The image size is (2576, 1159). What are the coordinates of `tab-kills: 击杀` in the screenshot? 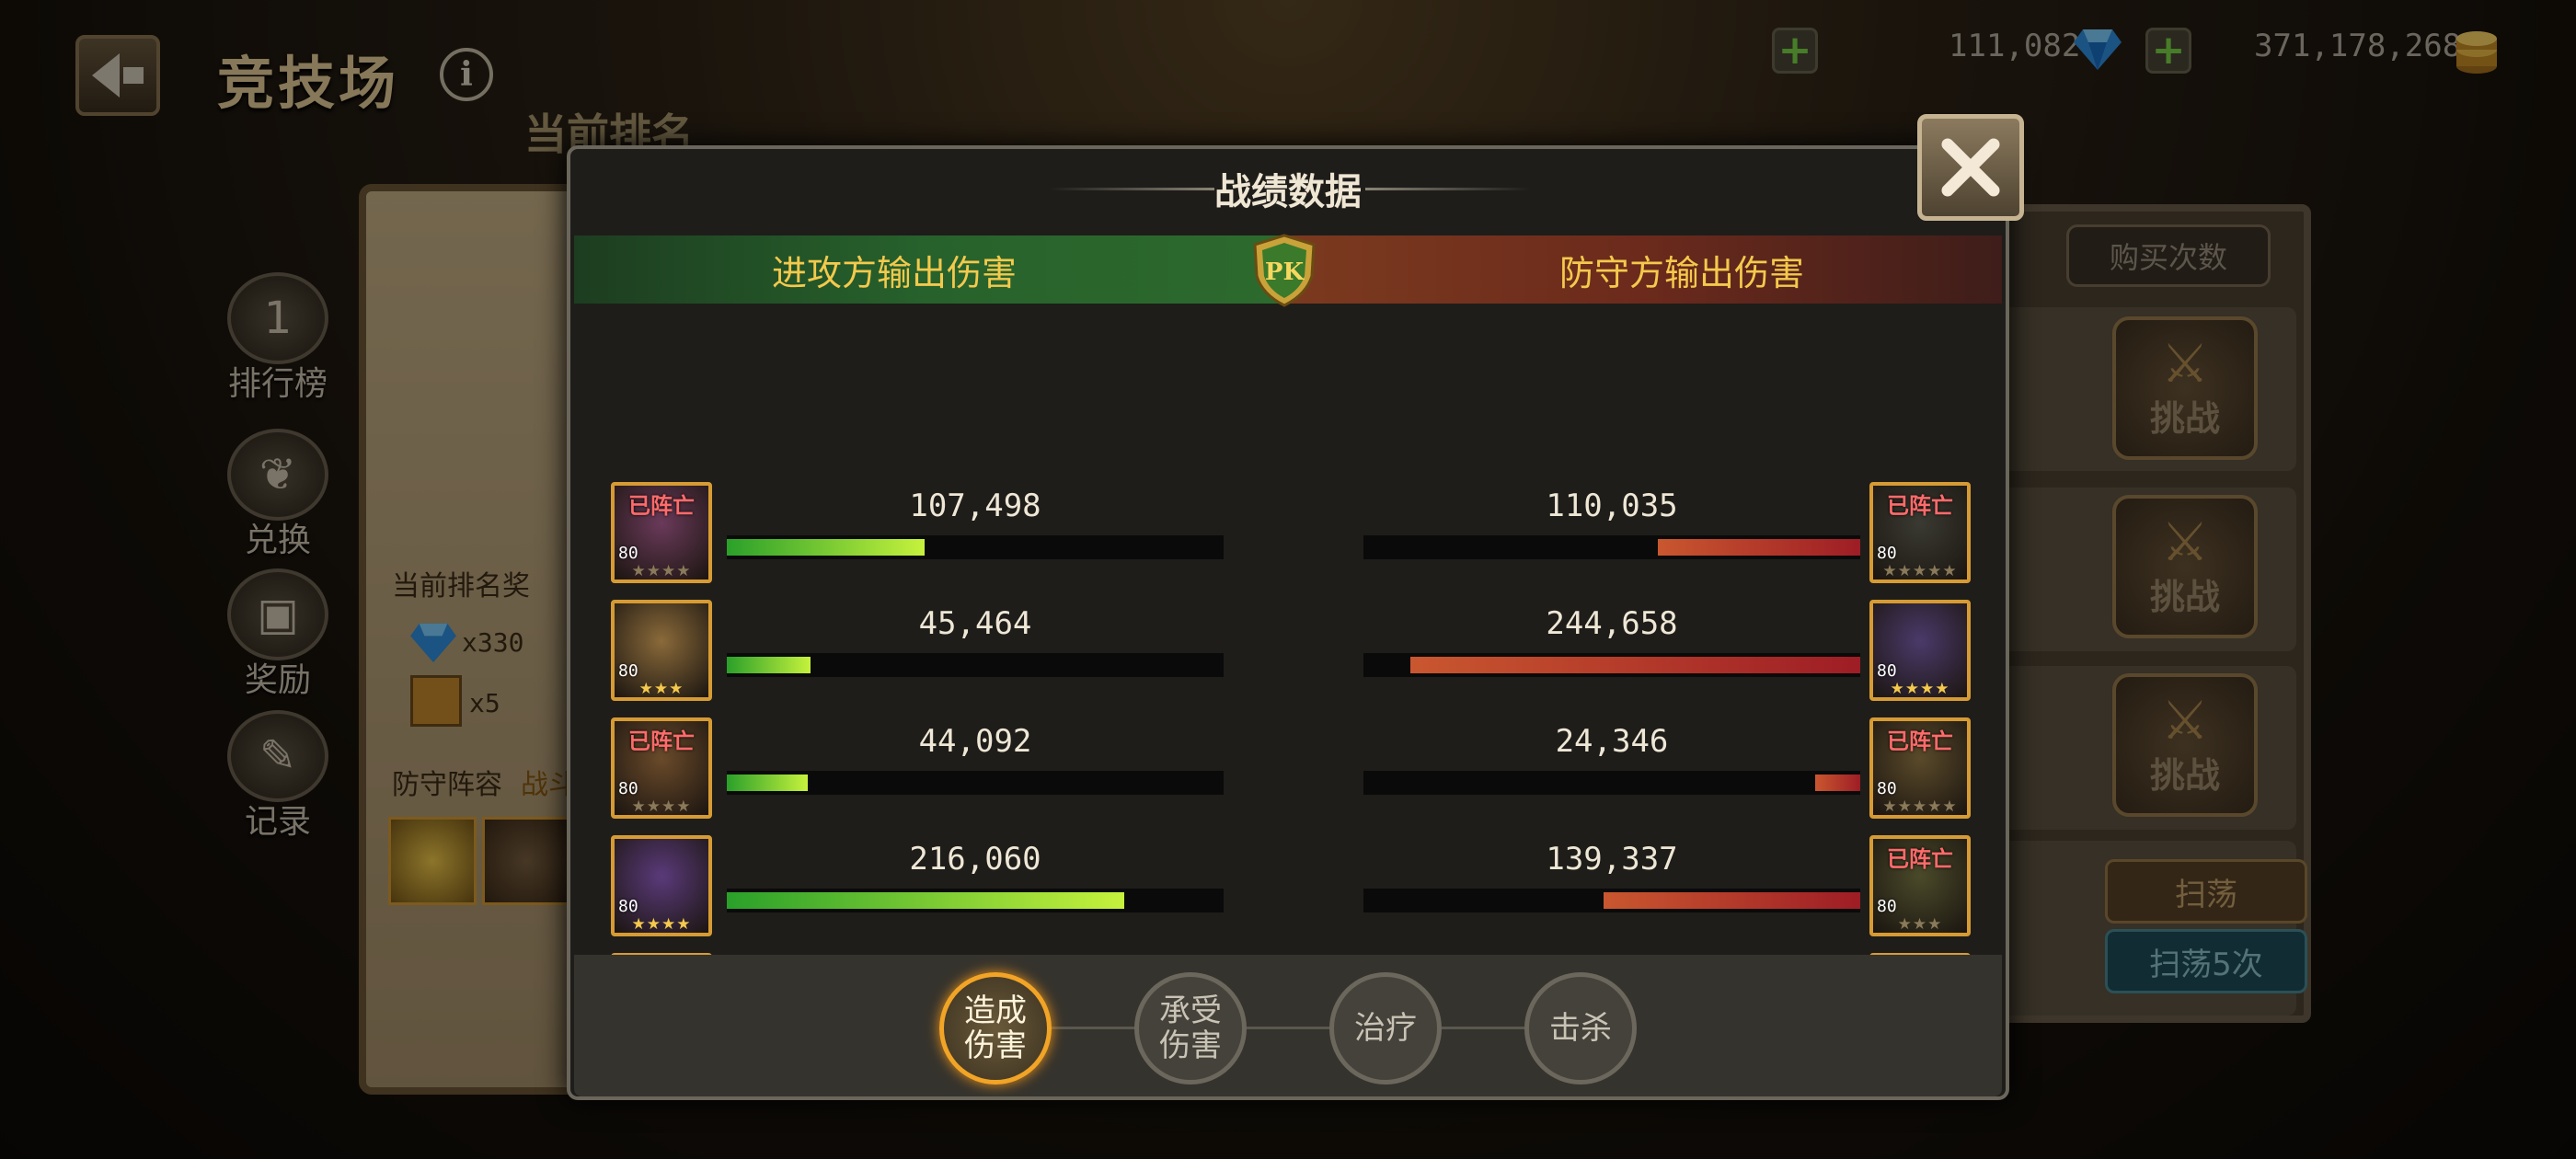 It's located at (1580, 1028).